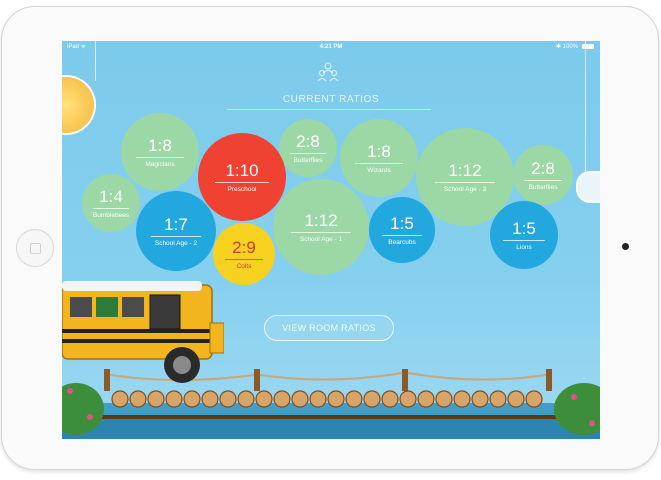  Describe the element at coordinates (379, 170) in the screenshot. I see `room-name: Wizards` at that location.